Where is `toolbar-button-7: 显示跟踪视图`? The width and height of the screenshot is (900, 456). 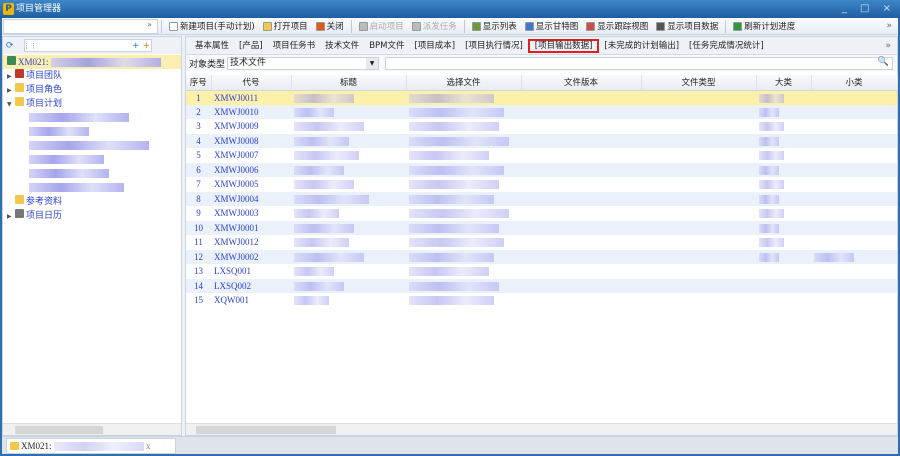
toolbar-button-7: 显示跟踪视图 is located at coordinates (617, 26).